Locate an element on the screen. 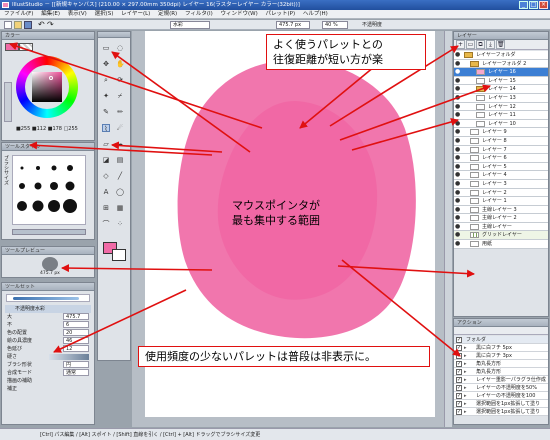  brush-preset-stroke is located at coordinates (48, 298).